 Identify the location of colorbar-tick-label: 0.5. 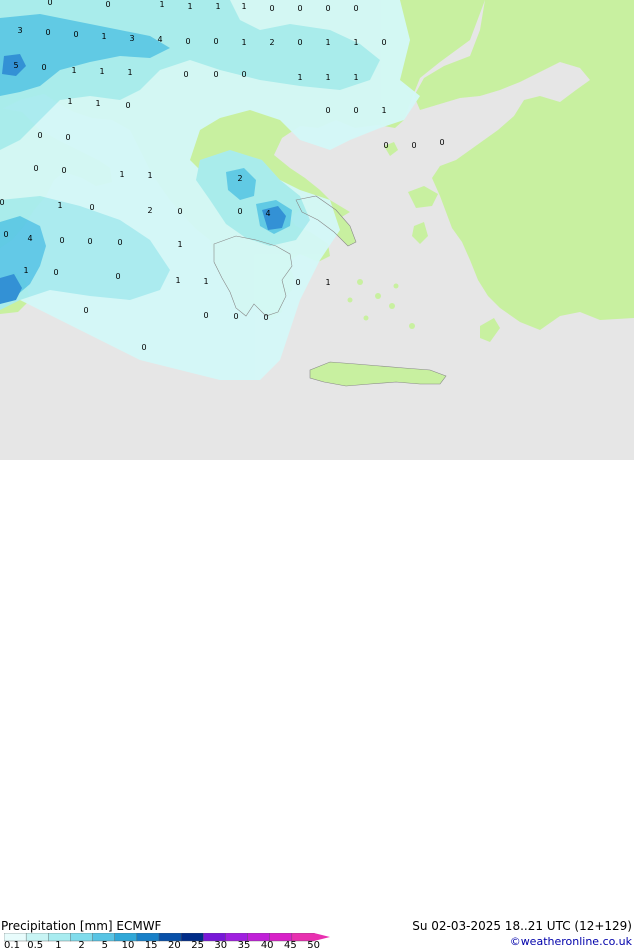
(35, 945).